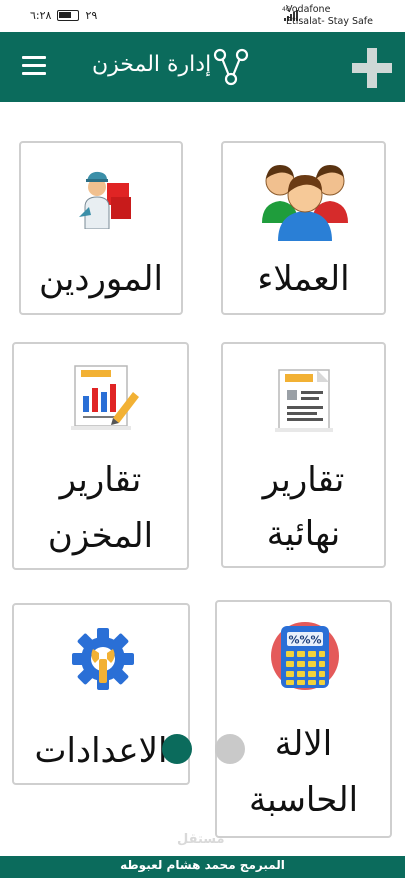  Describe the element at coordinates (304, 400) in the screenshot. I see `final-report-document-icon` at that location.